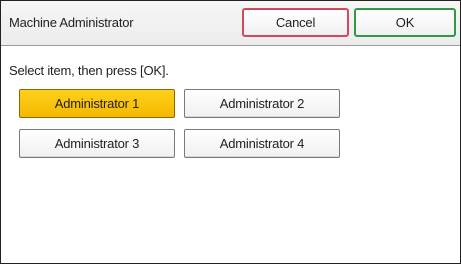 The image size is (461, 264). What do you see at coordinates (262, 103) in the screenshot?
I see `administrator-2-button: Administrator 2` at bounding box center [262, 103].